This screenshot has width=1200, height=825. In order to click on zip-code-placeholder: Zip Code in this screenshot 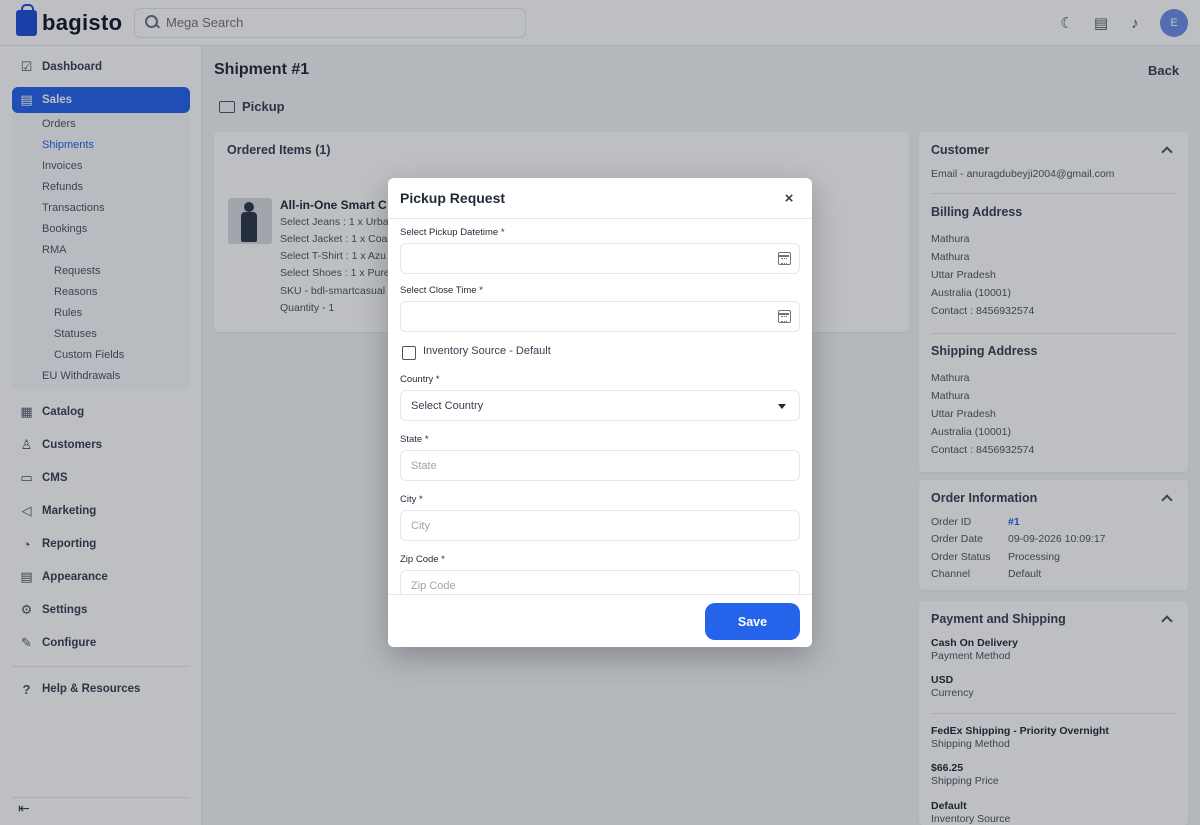, I will do `click(433, 585)`.